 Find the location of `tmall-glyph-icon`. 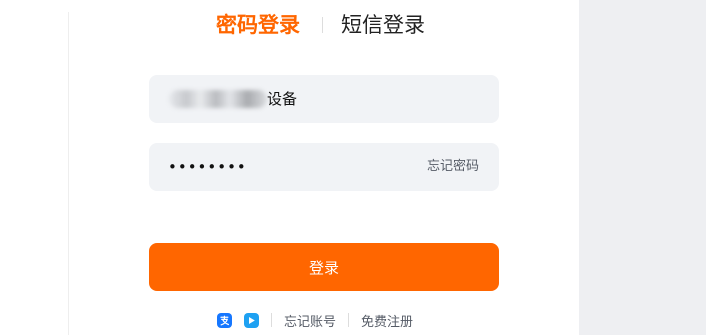

tmall-glyph-icon is located at coordinates (252, 320).